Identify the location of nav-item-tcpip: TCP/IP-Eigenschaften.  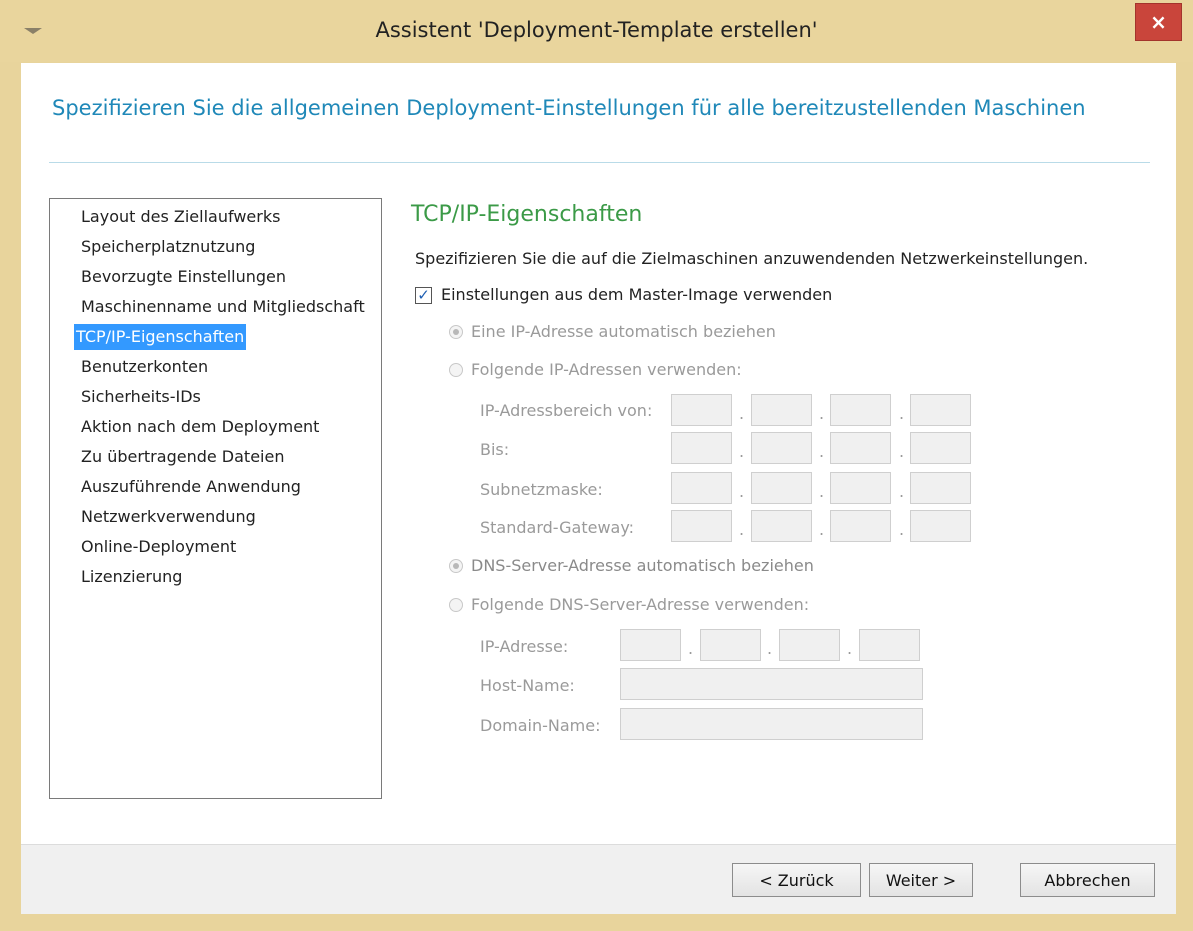
(160, 337).